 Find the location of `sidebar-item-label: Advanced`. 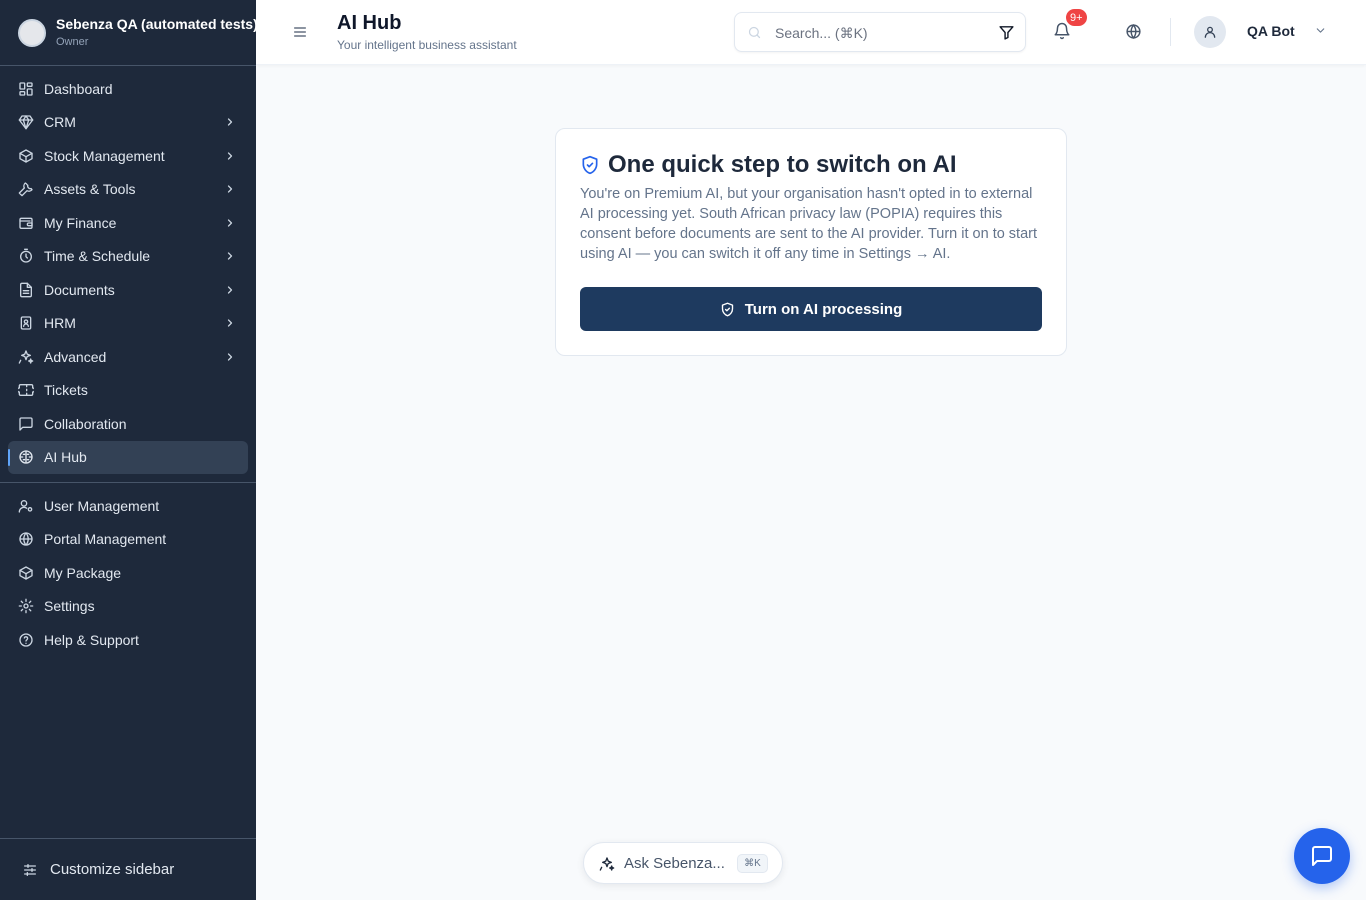

sidebar-item-label: Advanced is located at coordinates (75, 356).